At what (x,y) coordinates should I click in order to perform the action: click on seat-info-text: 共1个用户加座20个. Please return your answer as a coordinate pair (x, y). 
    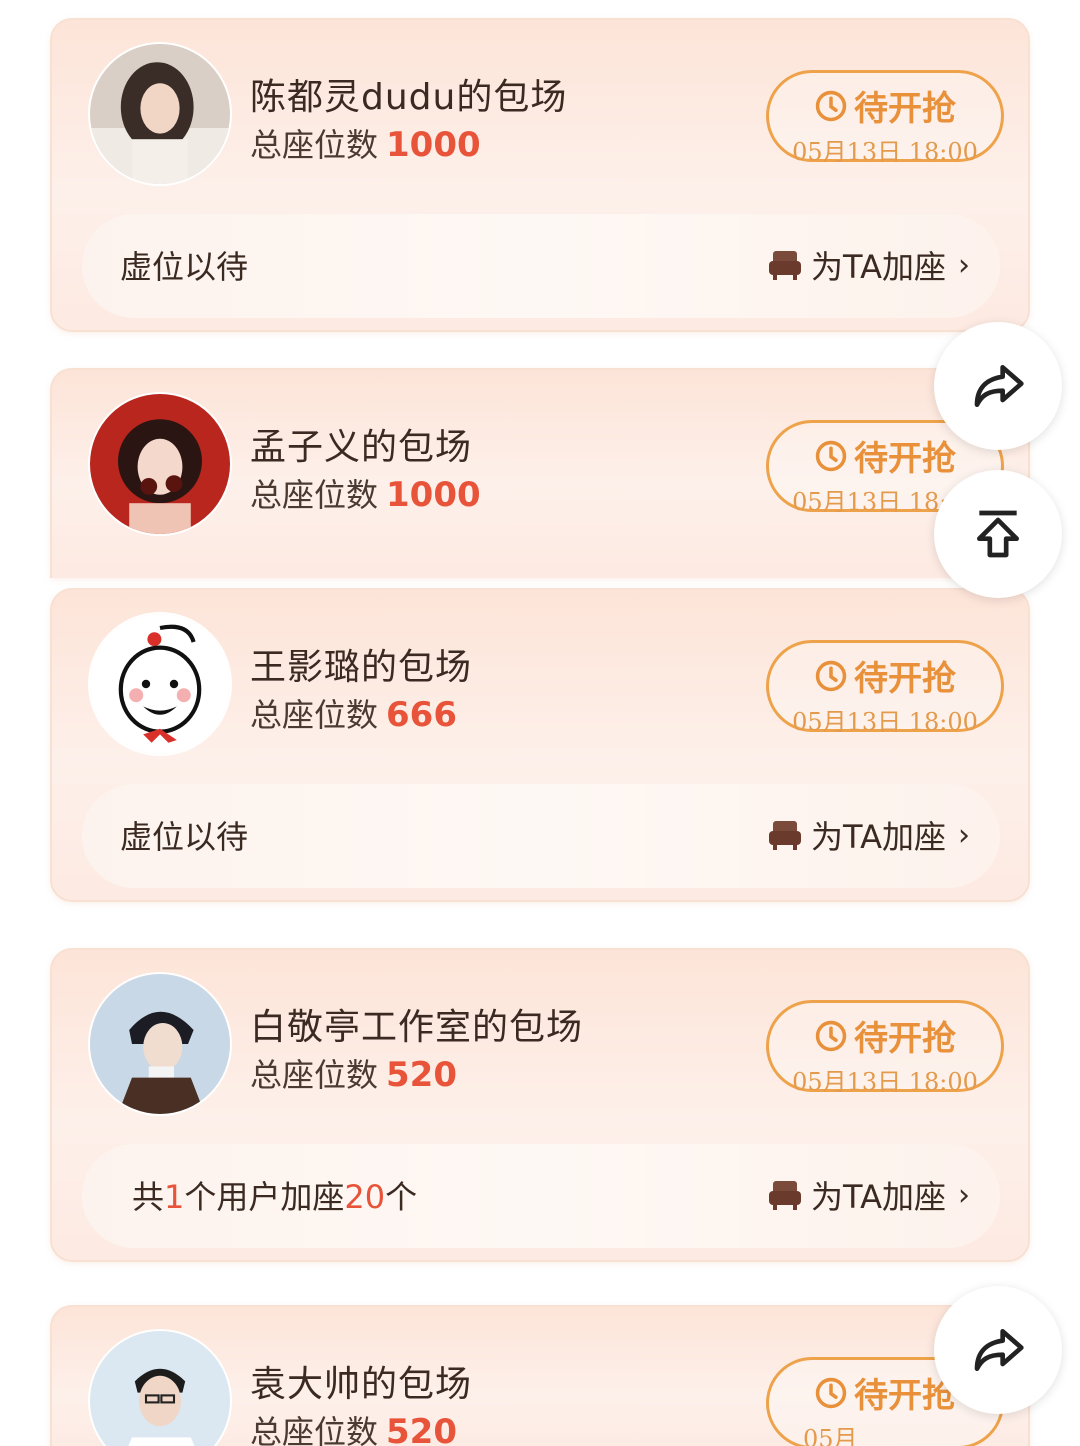
    Looking at the image, I should click on (274, 1195).